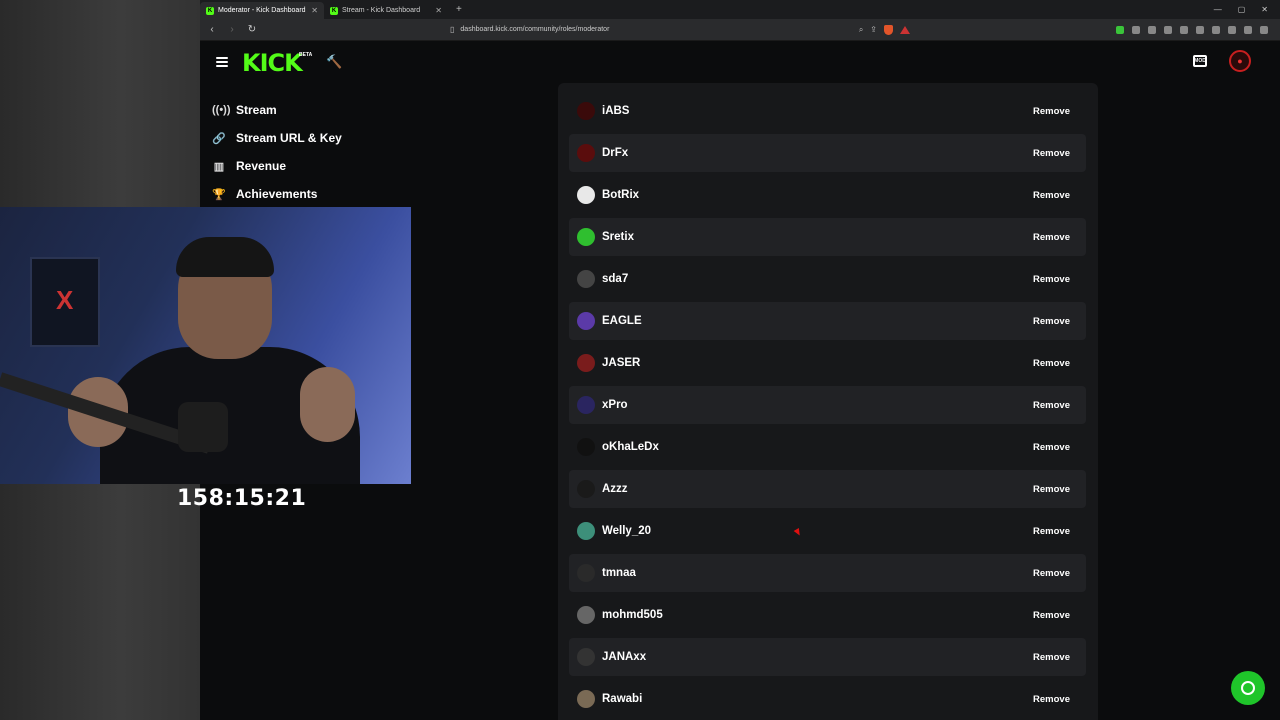 Image resolution: width=1280 pixels, height=720 pixels. What do you see at coordinates (1200, 61) in the screenshot?
I see `mod-view-icon: MOD` at bounding box center [1200, 61].